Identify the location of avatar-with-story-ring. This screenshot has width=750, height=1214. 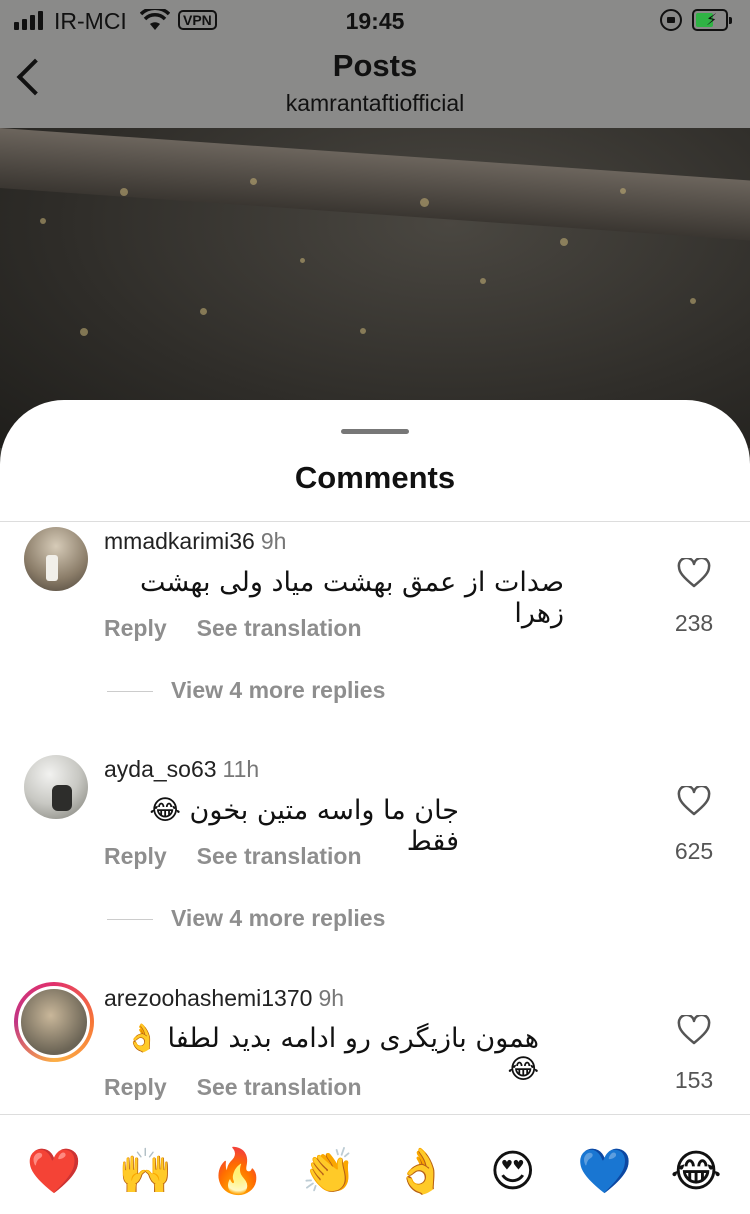
(54, 1022).